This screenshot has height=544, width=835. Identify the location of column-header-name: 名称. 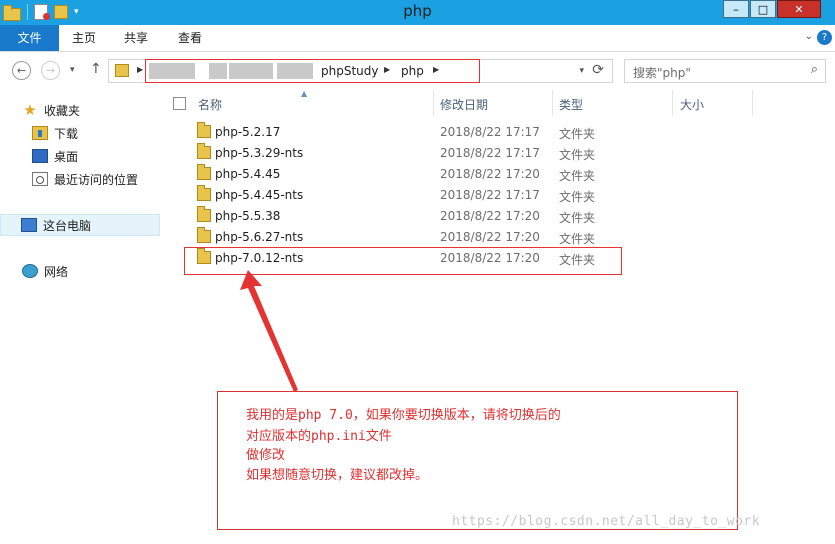
(210, 104).